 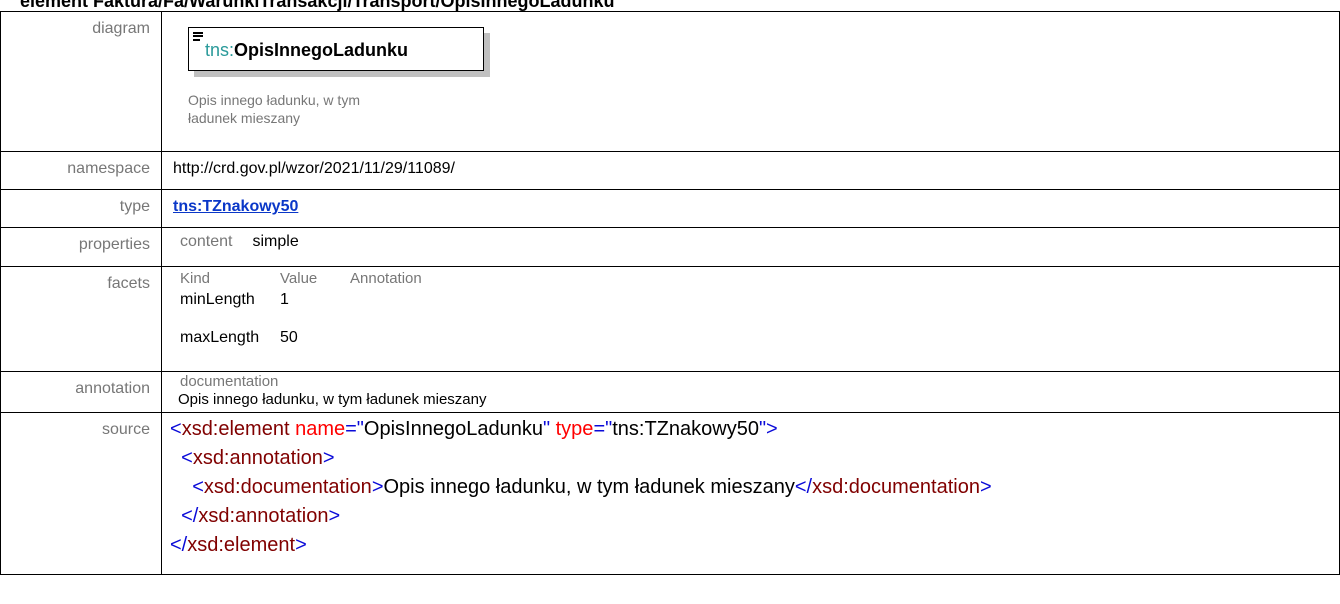 I want to click on facet-row: minLength 1, so click(x=750, y=300).